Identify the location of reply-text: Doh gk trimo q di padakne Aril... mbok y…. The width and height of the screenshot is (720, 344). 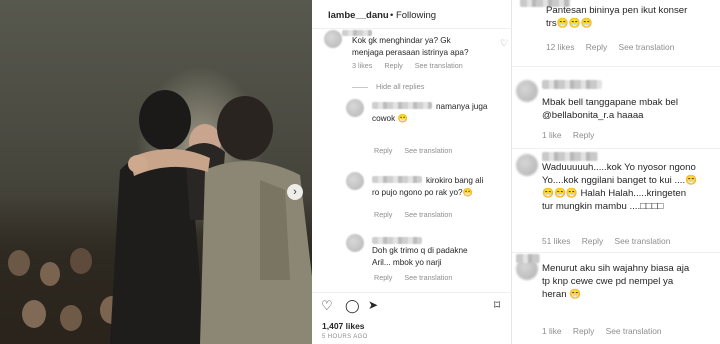
(420, 256).